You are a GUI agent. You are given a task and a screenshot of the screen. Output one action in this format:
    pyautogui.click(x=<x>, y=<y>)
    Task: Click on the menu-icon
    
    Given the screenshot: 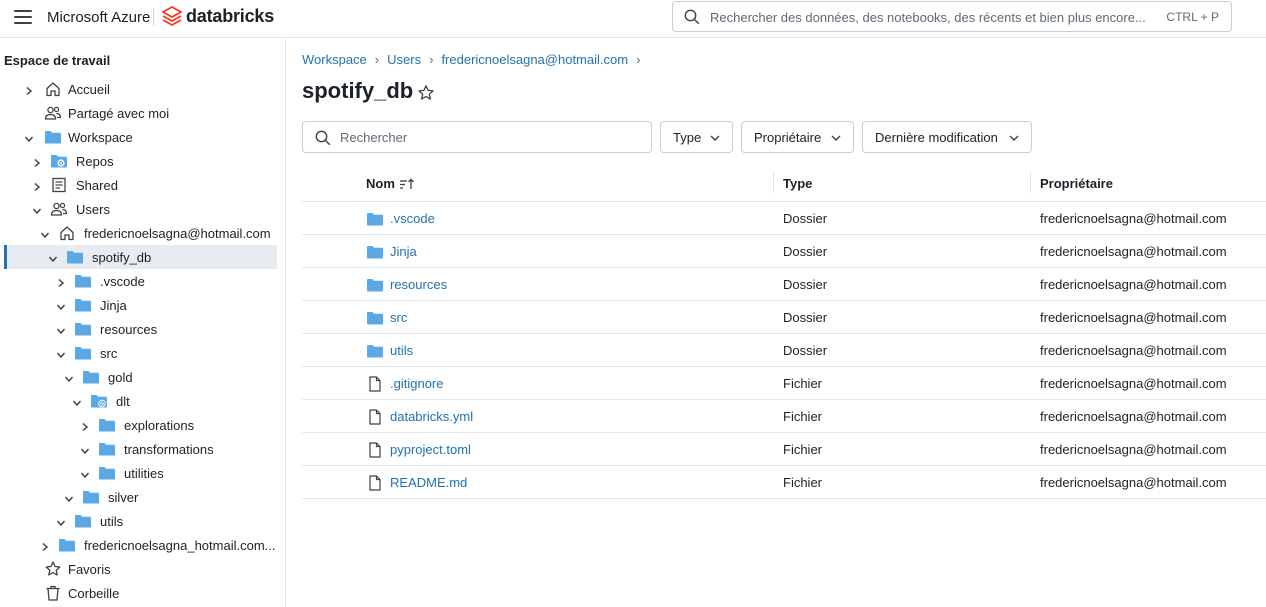 What is the action you would take?
    pyautogui.click(x=23, y=17)
    